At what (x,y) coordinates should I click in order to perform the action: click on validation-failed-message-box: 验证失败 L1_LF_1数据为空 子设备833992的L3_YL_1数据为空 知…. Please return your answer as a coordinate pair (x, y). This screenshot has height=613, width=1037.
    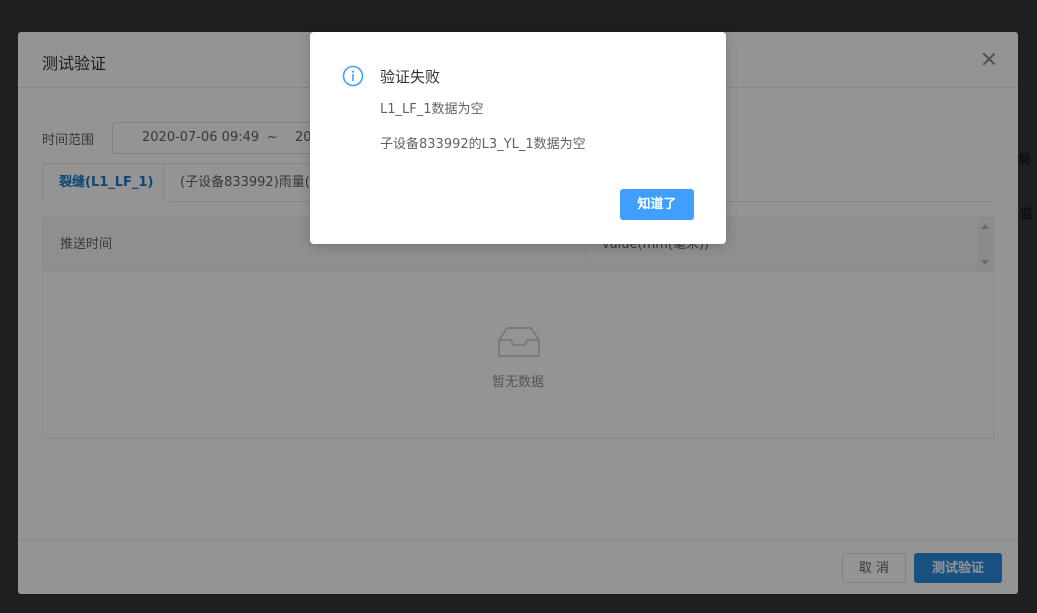
    Looking at the image, I should click on (518, 138).